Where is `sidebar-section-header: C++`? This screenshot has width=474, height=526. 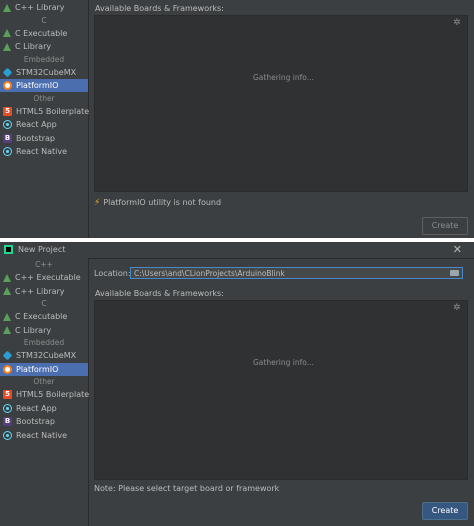
sidebar-section-header: C++ is located at coordinates (44, 264).